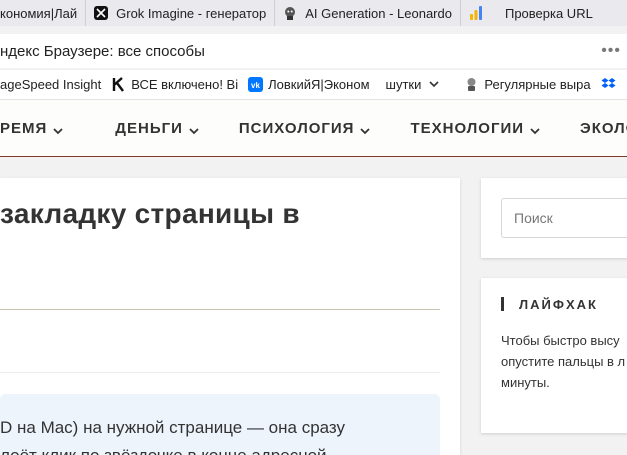 This screenshot has height=455, width=627. Describe the element at coordinates (24, 128) in the screenshot. I see `nav-label: РЕМЯ` at that location.